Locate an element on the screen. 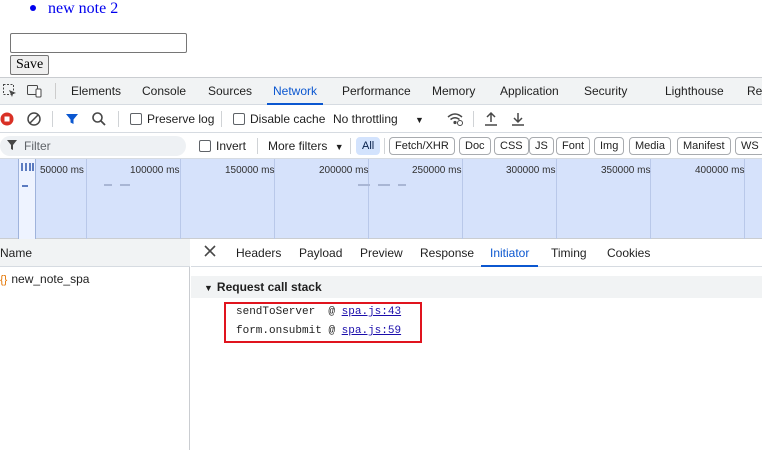  network-conditions-icon is located at coordinates (455, 120).